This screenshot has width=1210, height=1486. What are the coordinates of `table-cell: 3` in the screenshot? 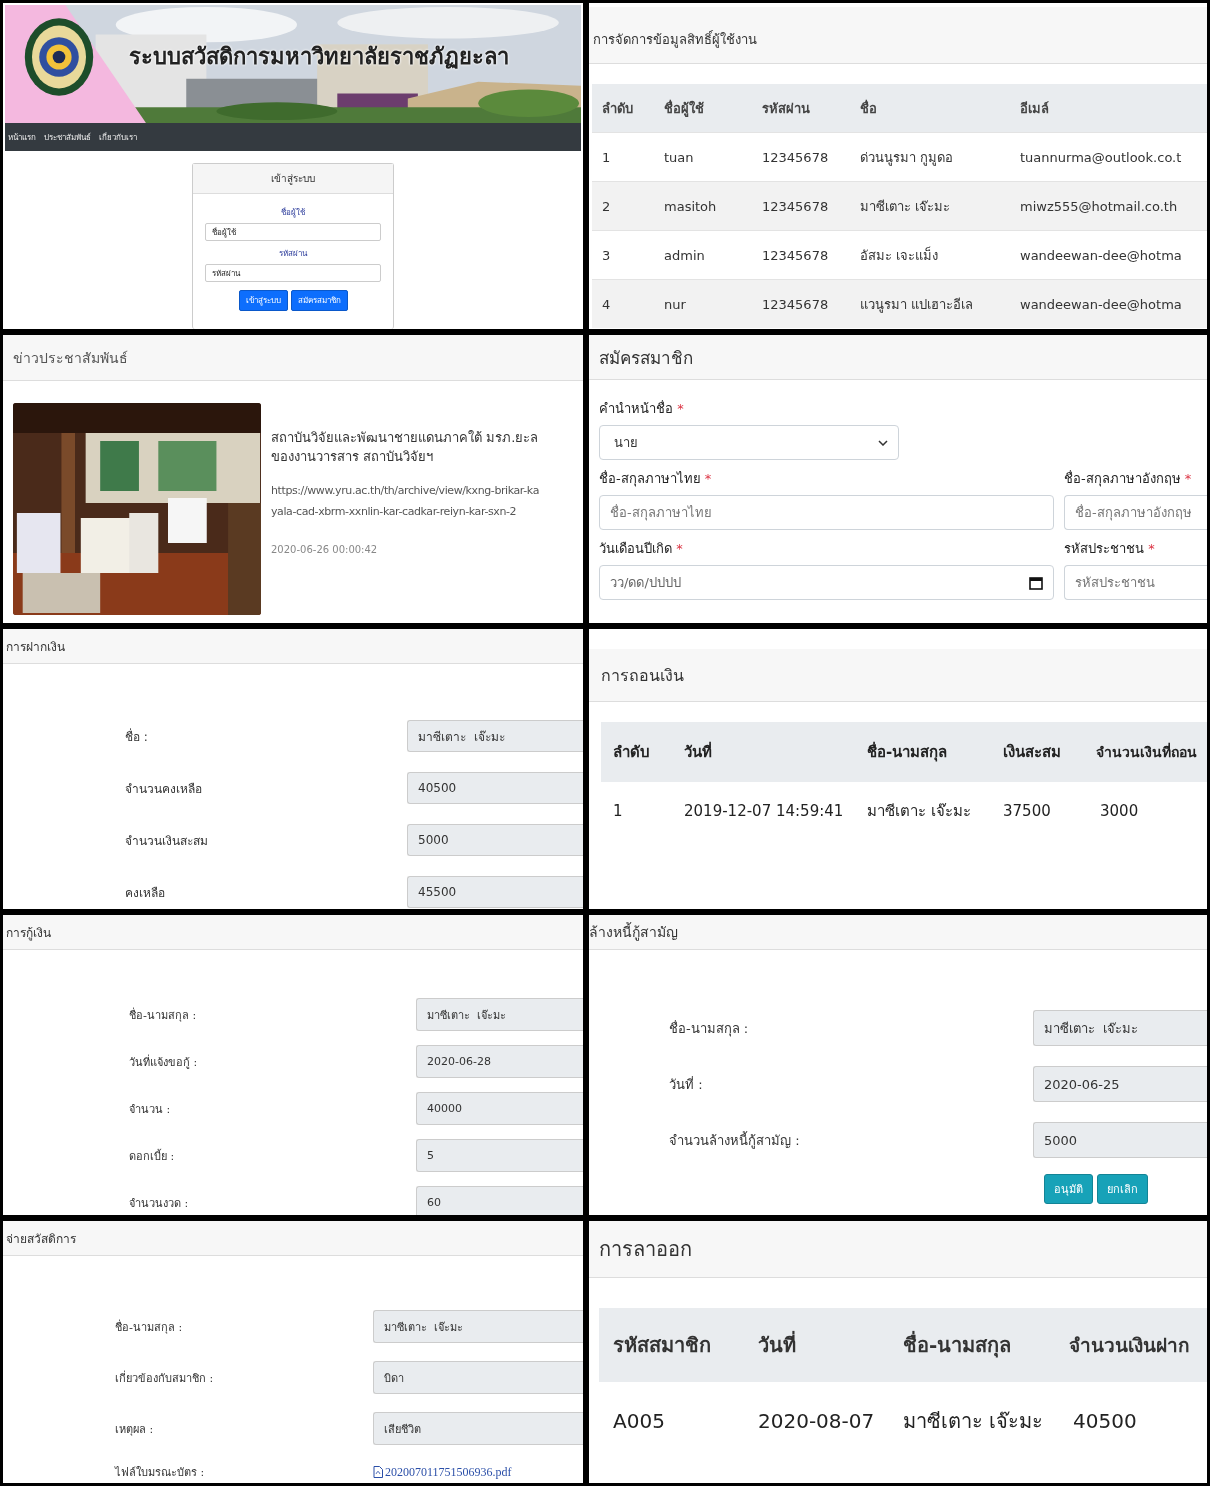 It's located at (623, 255).